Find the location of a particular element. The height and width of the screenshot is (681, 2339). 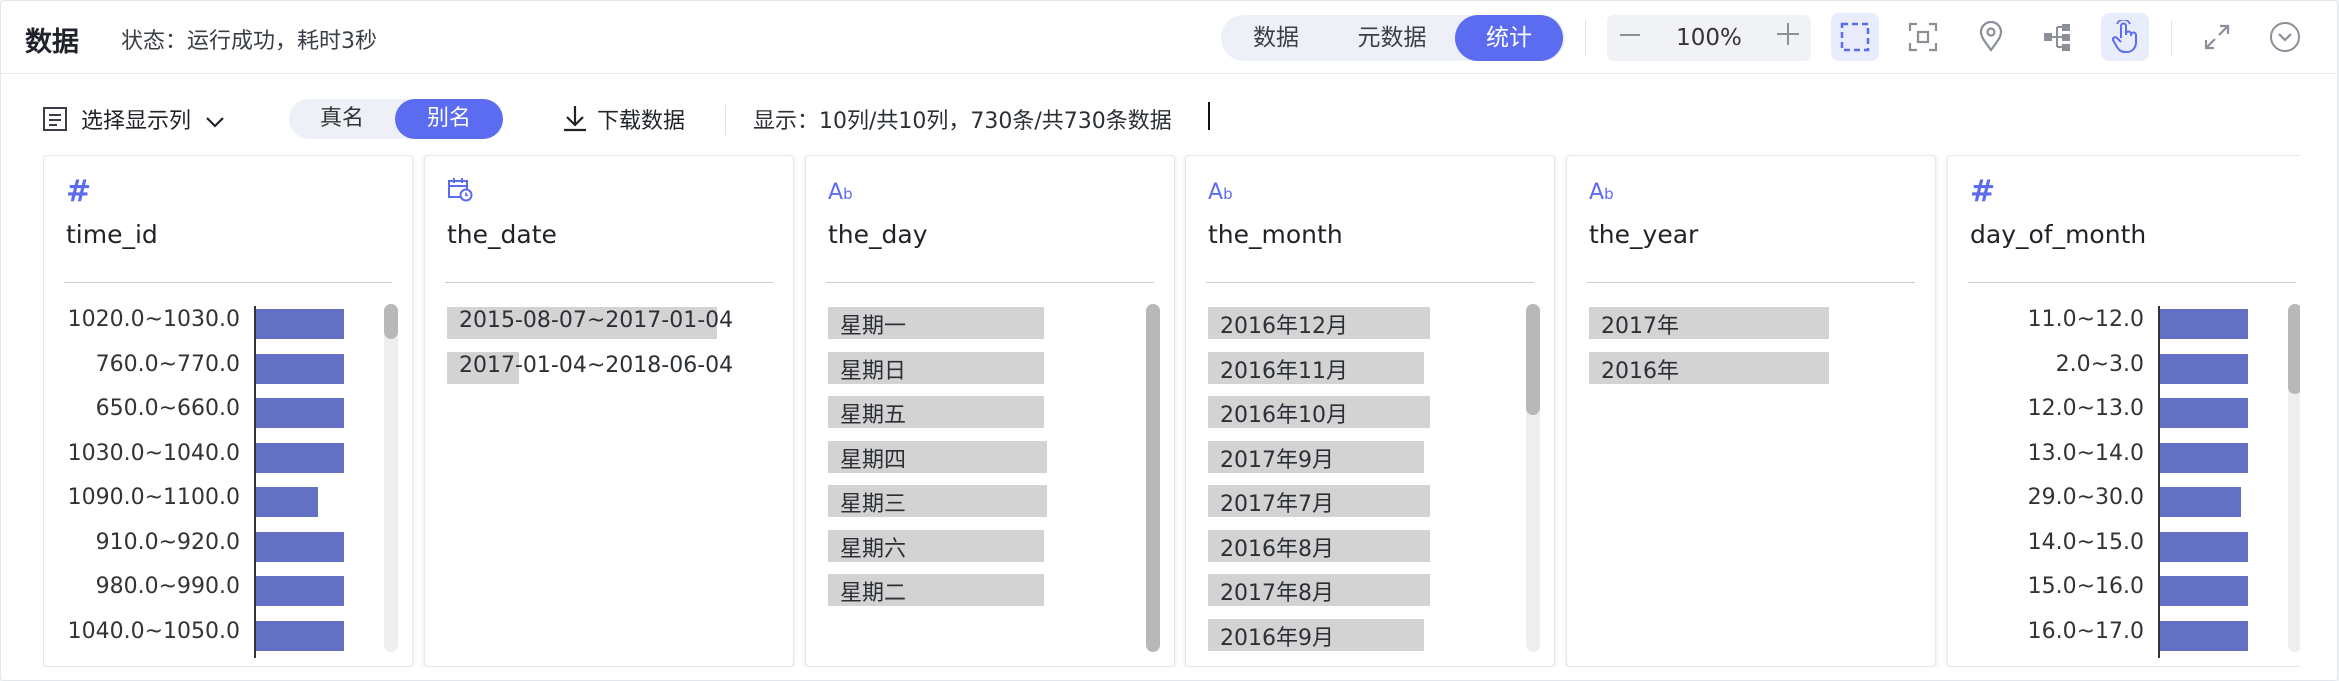

column-card-the-year: Ab the_year 2017年 2016年 is located at coordinates (1751, 411).